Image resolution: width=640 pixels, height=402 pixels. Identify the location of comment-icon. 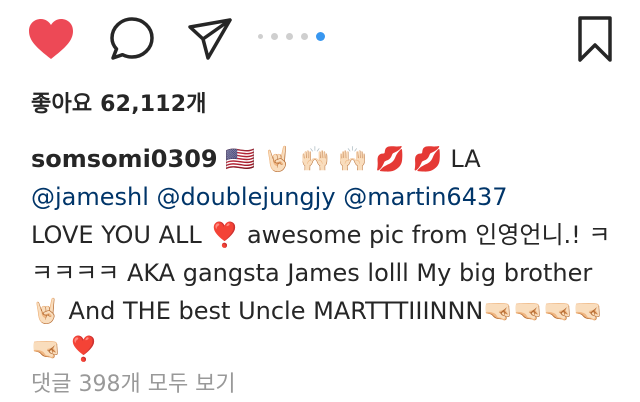
(132, 38).